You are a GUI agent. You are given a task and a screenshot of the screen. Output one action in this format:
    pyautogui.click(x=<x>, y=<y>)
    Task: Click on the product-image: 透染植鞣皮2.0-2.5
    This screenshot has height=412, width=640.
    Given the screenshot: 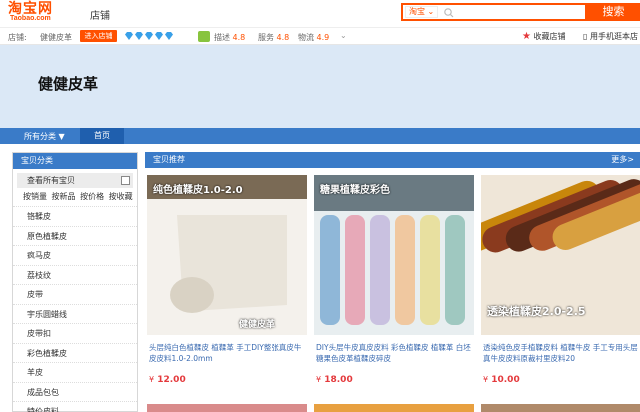 What is the action you would take?
    pyautogui.click(x=560, y=255)
    